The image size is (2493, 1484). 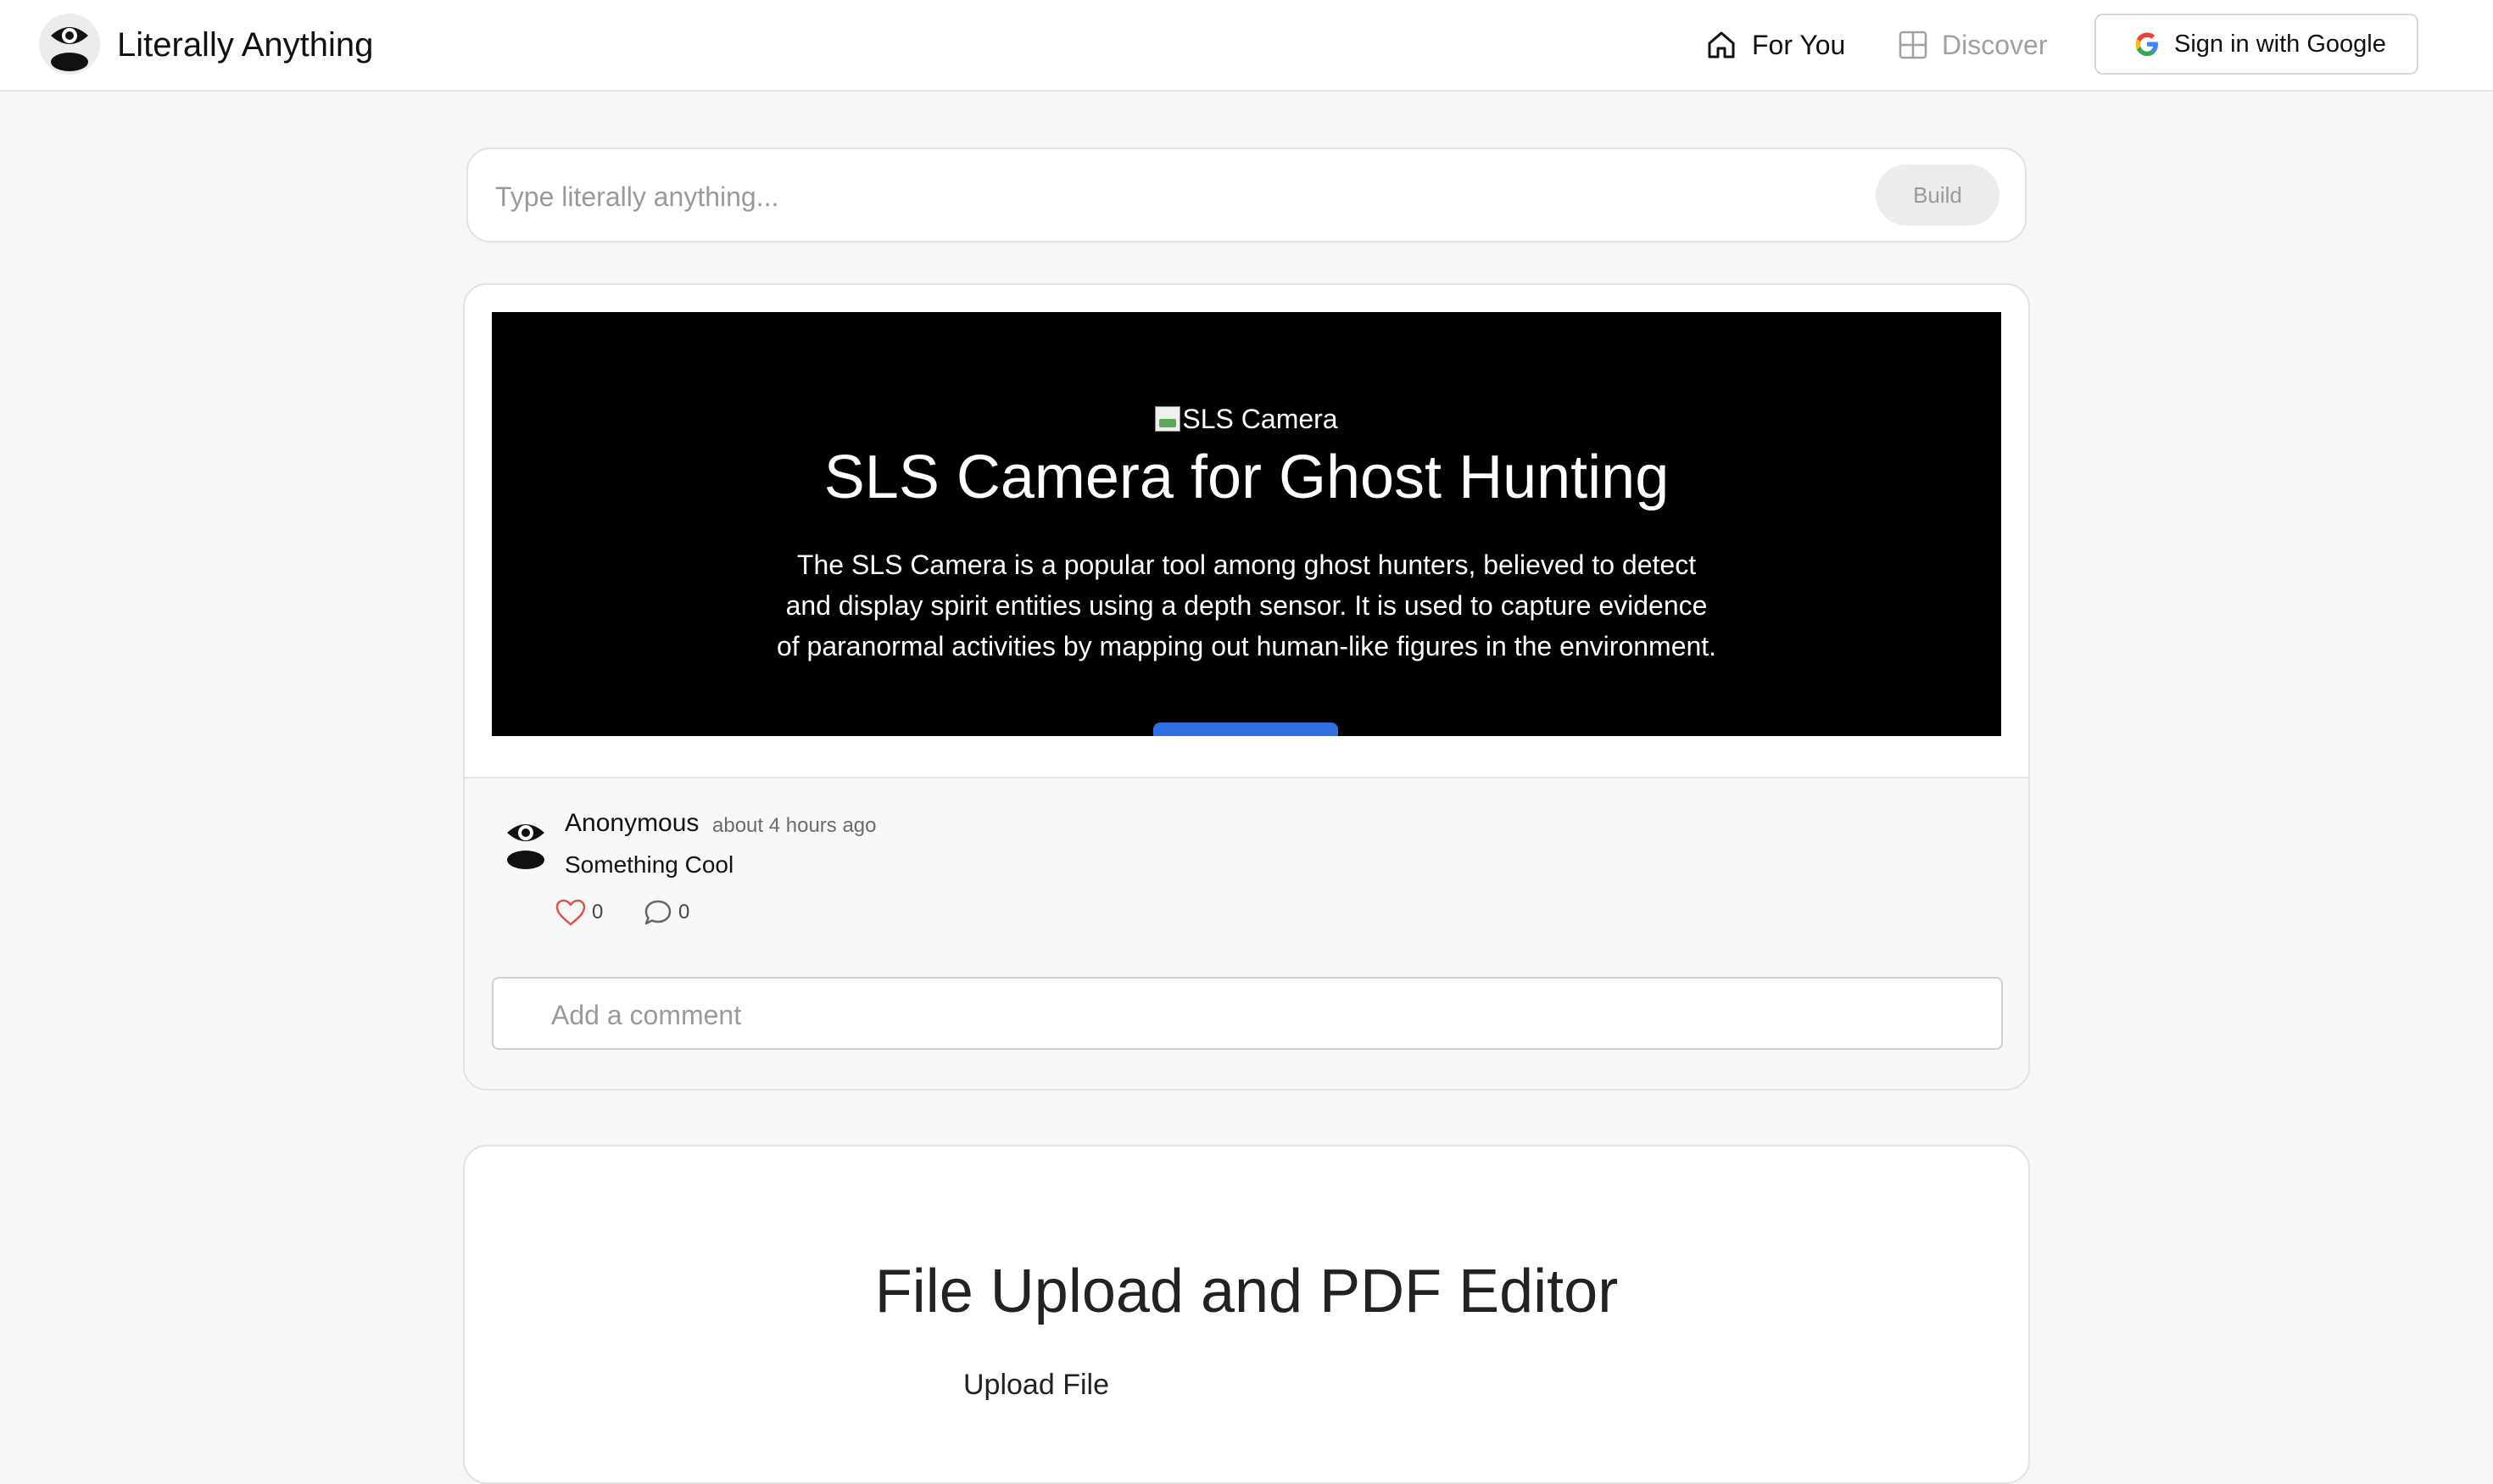 I want to click on comment-button: 0, so click(x=666, y=912).